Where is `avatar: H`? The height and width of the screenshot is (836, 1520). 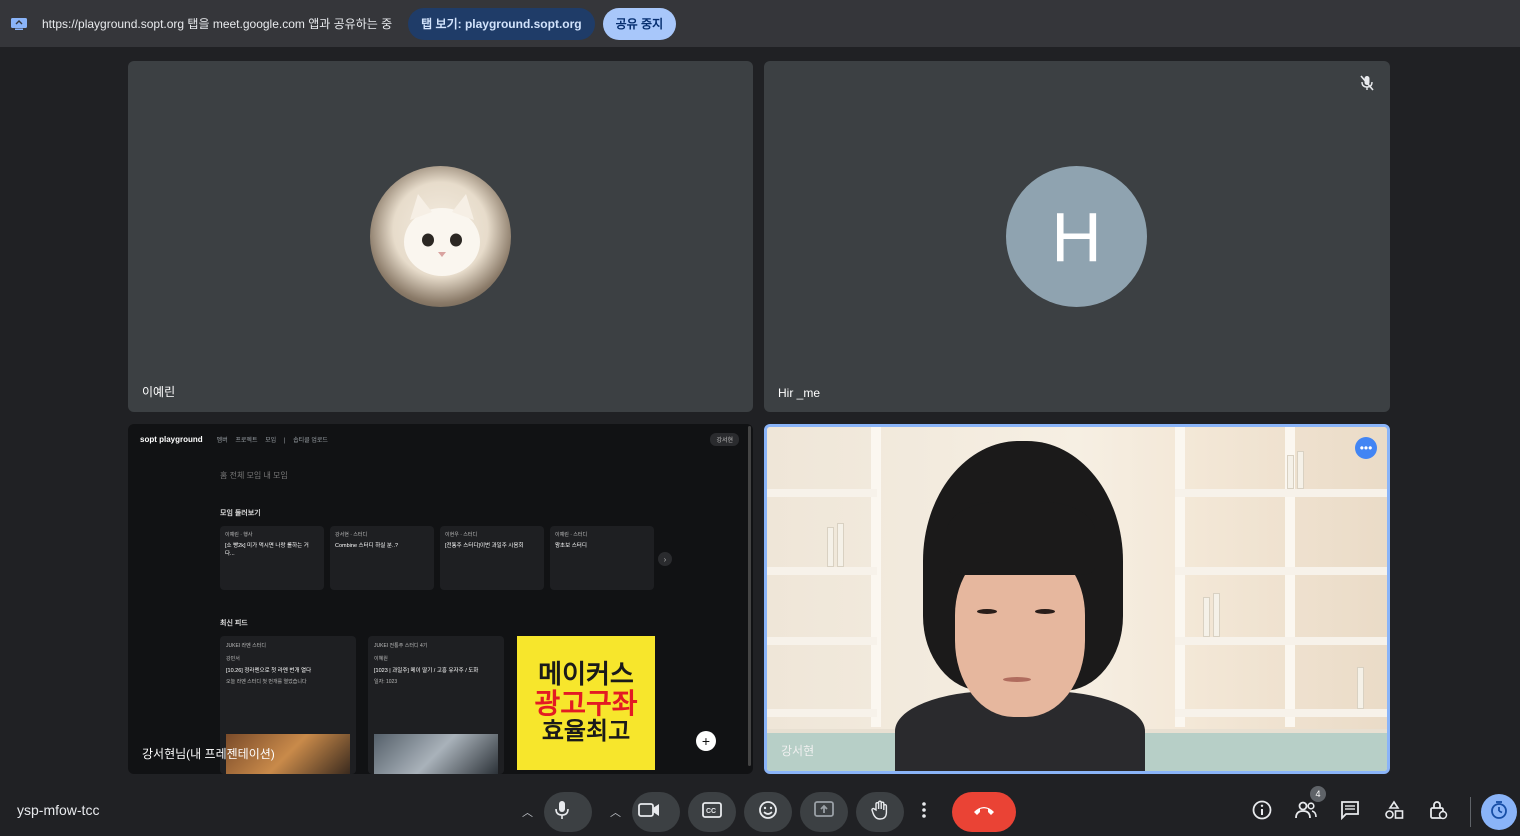 avatar: H is located at coordinates (1076, 236).